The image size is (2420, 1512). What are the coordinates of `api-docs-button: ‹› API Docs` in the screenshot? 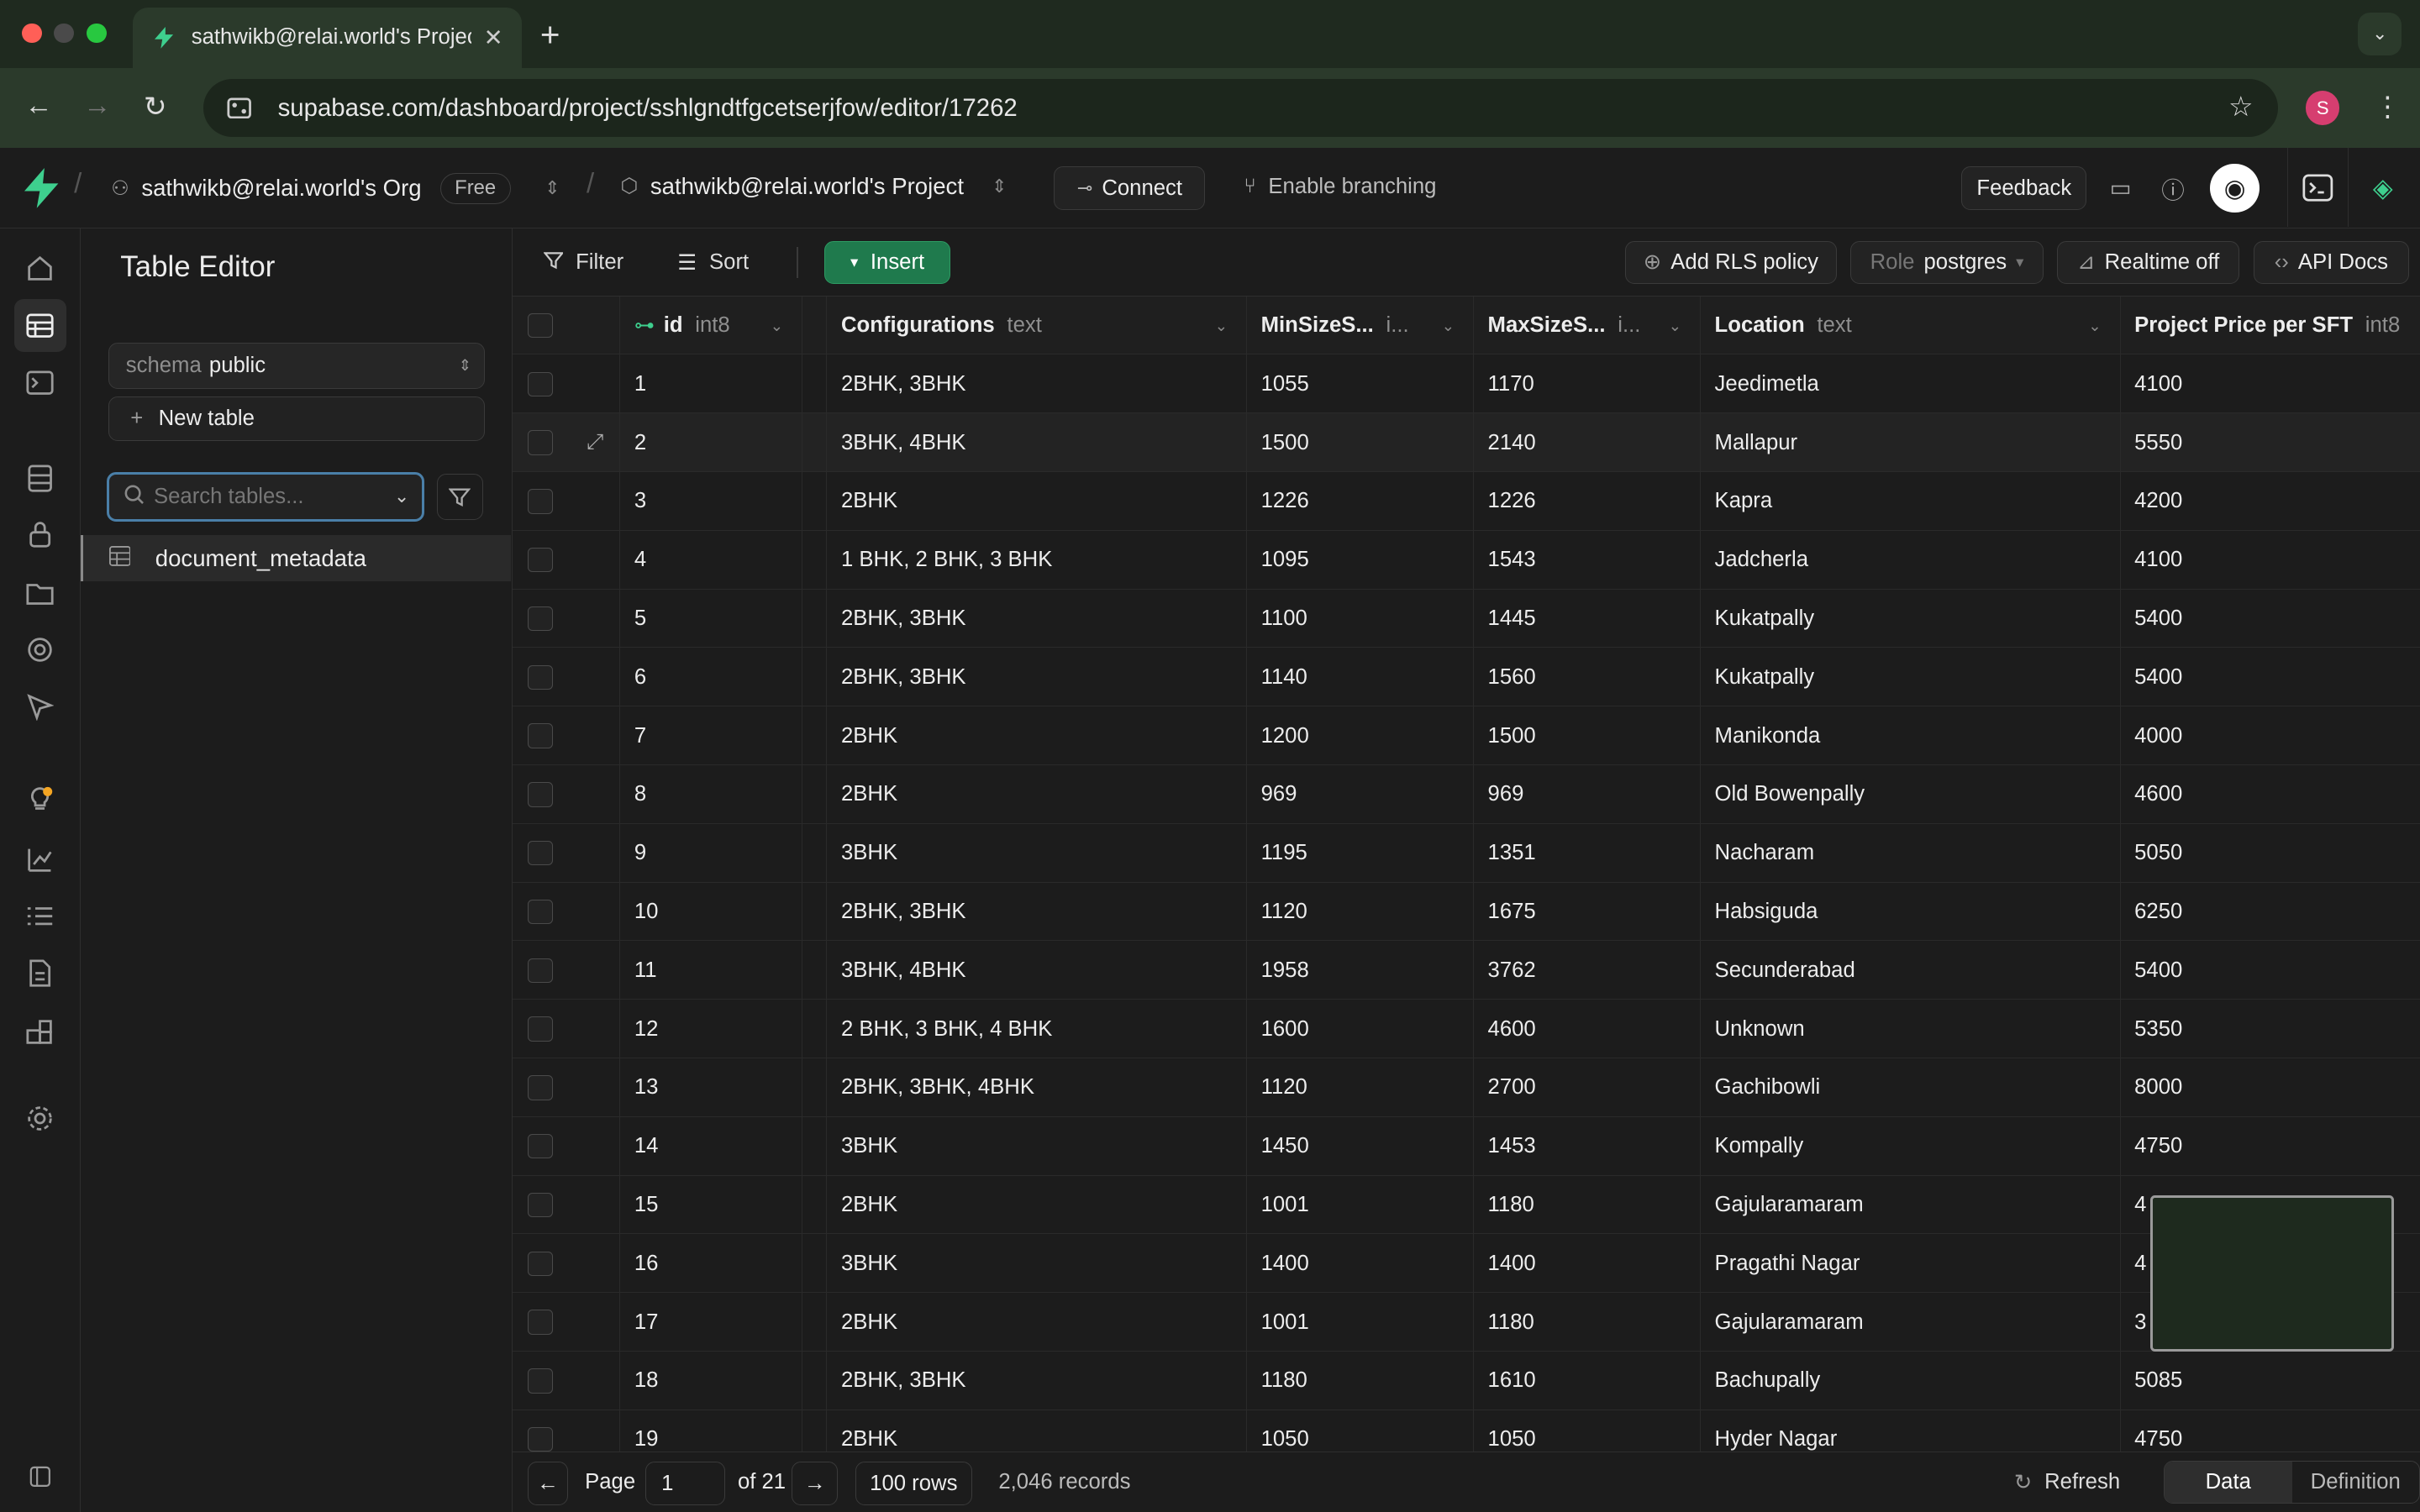 It's located at (2331, 262).